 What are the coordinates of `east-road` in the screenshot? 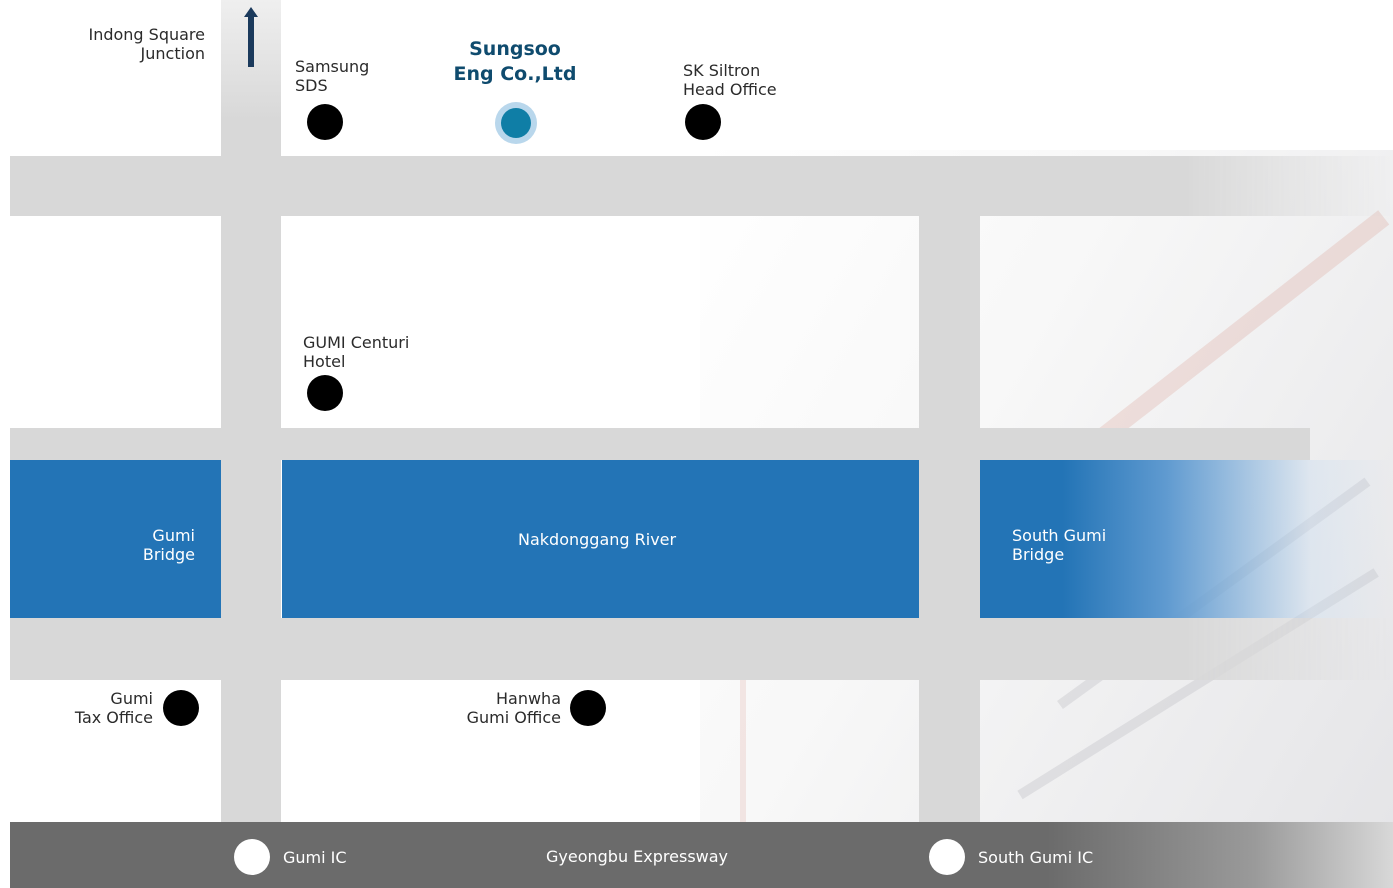 It's located at (949, 519).